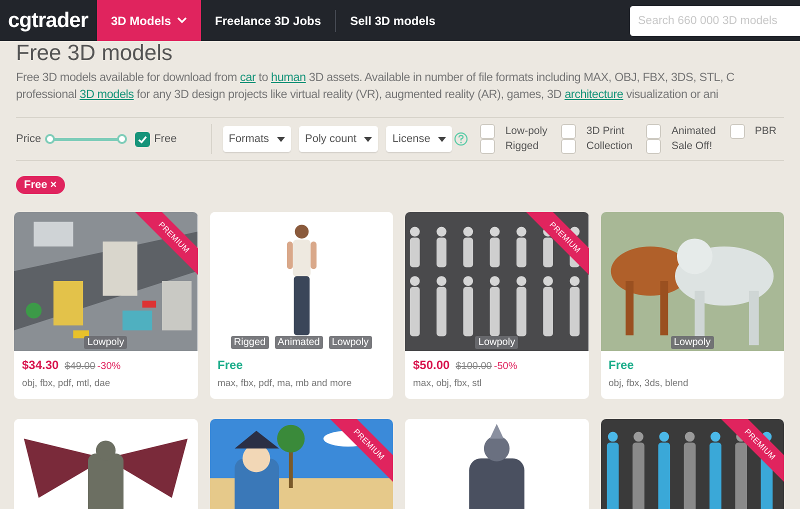  I want to click on old-price: $49.00, so click(80, 367).